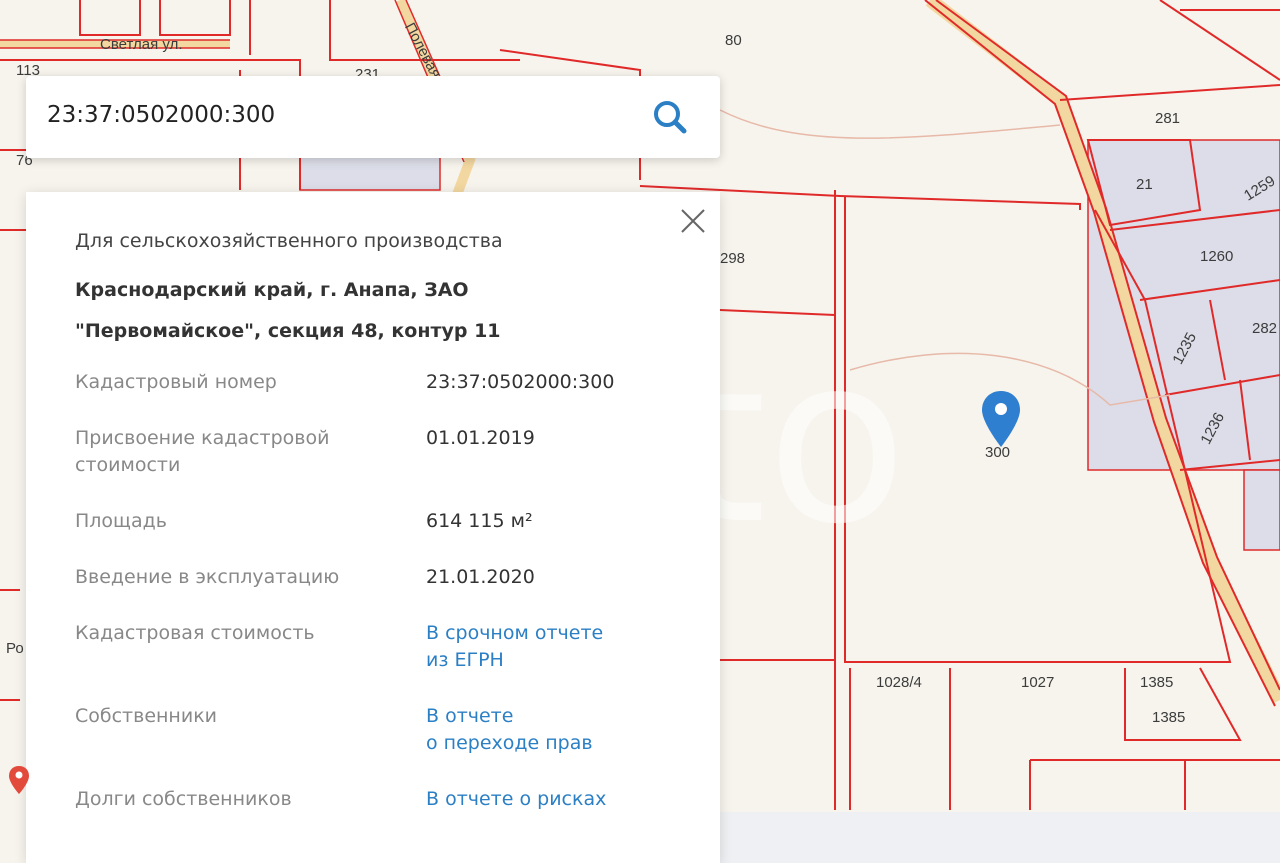 The width and height of the screenshot is (1280, 863). What do you see at coordinates (693, 221) in the screenshot?
I see `close-icon` at bounding box center [693, 221].